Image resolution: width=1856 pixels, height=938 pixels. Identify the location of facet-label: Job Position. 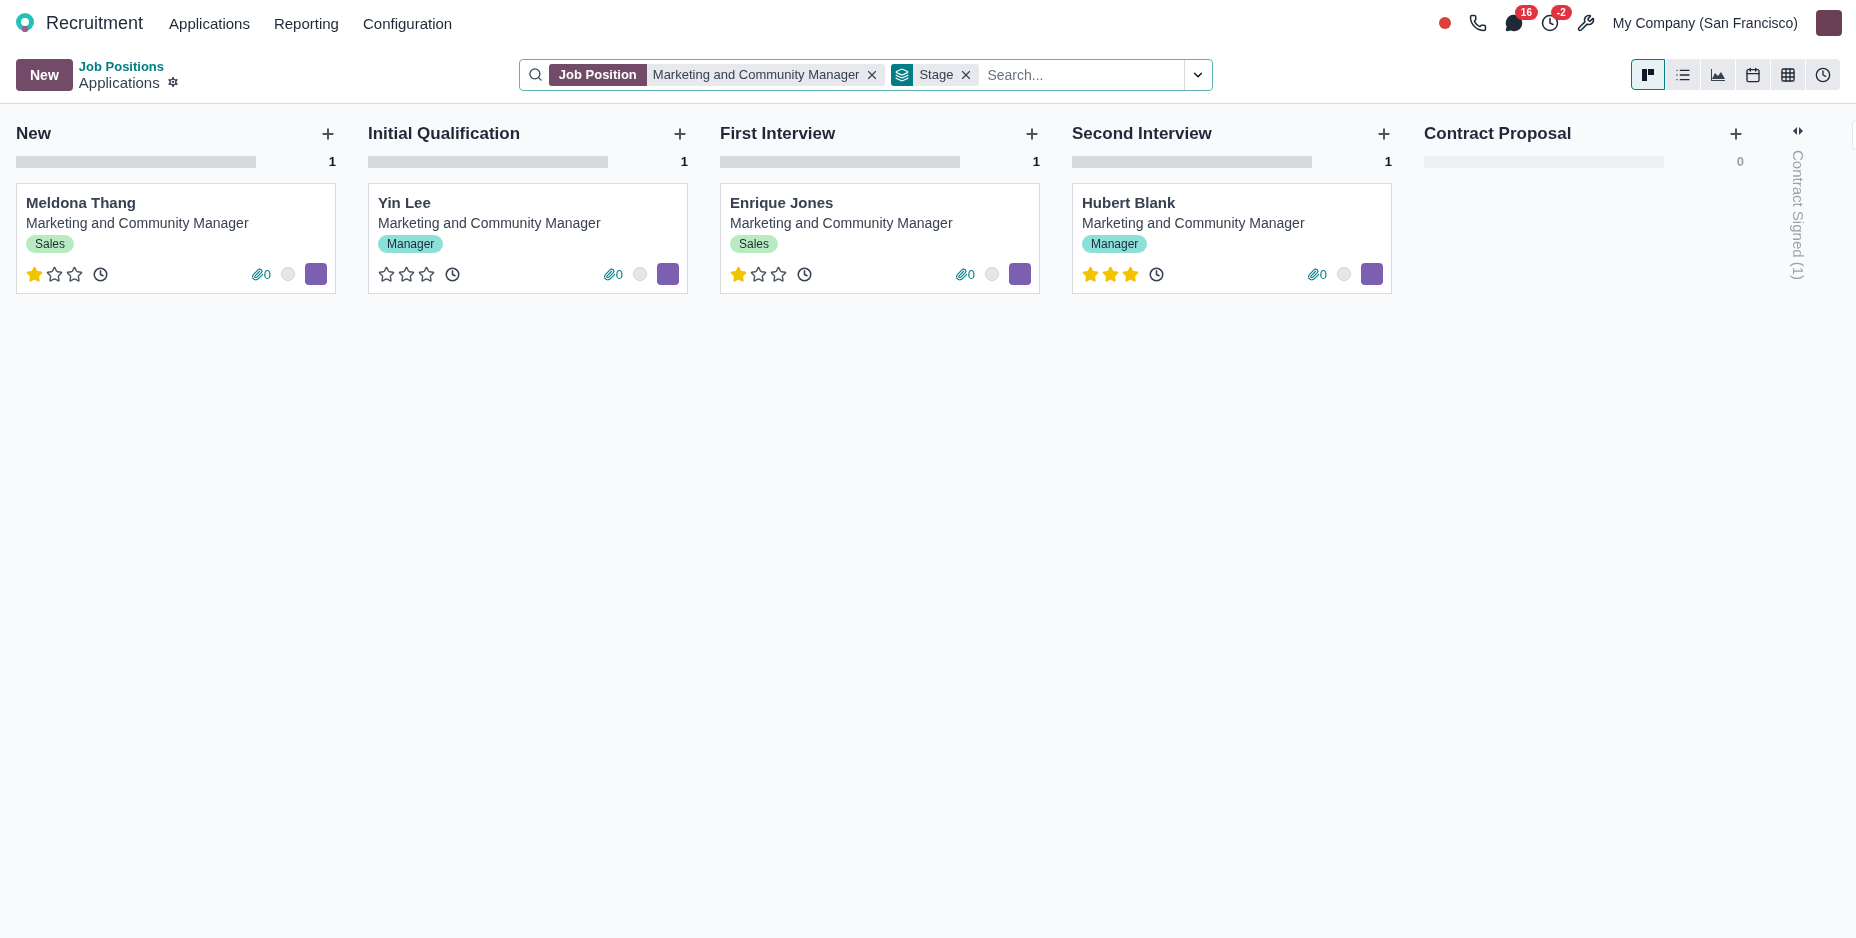
(597, 74).